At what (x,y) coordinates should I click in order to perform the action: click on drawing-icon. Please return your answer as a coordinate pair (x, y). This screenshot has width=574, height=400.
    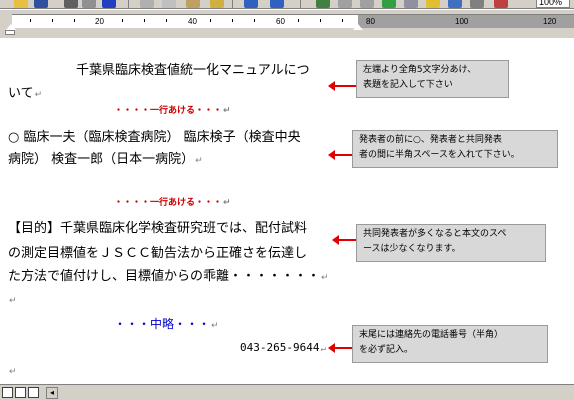
    Looking at the image, I should click on (433, 4).